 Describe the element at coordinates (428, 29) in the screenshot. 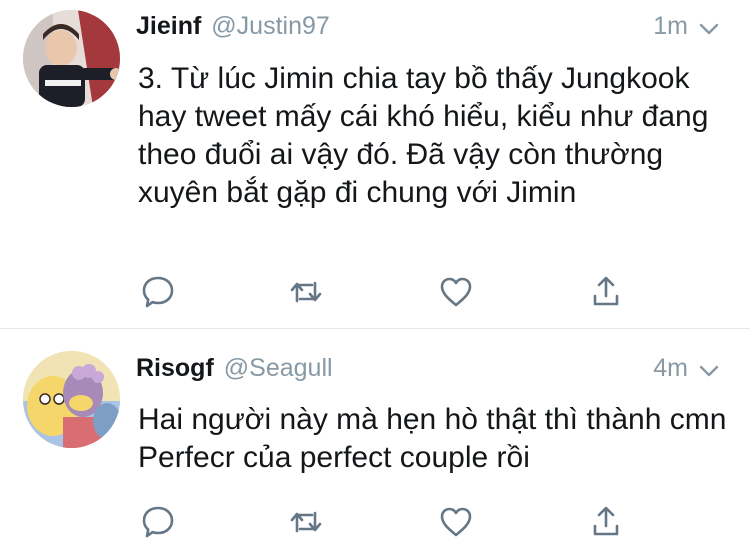

I see `tweet-header: Jieinf @Justin97 1m` at that location.